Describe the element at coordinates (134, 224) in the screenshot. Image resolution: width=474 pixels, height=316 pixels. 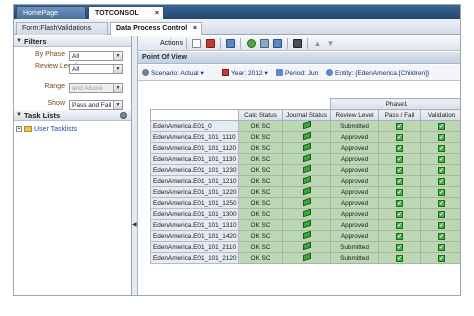
I see `collapse-left-icon: ◀` at that location.